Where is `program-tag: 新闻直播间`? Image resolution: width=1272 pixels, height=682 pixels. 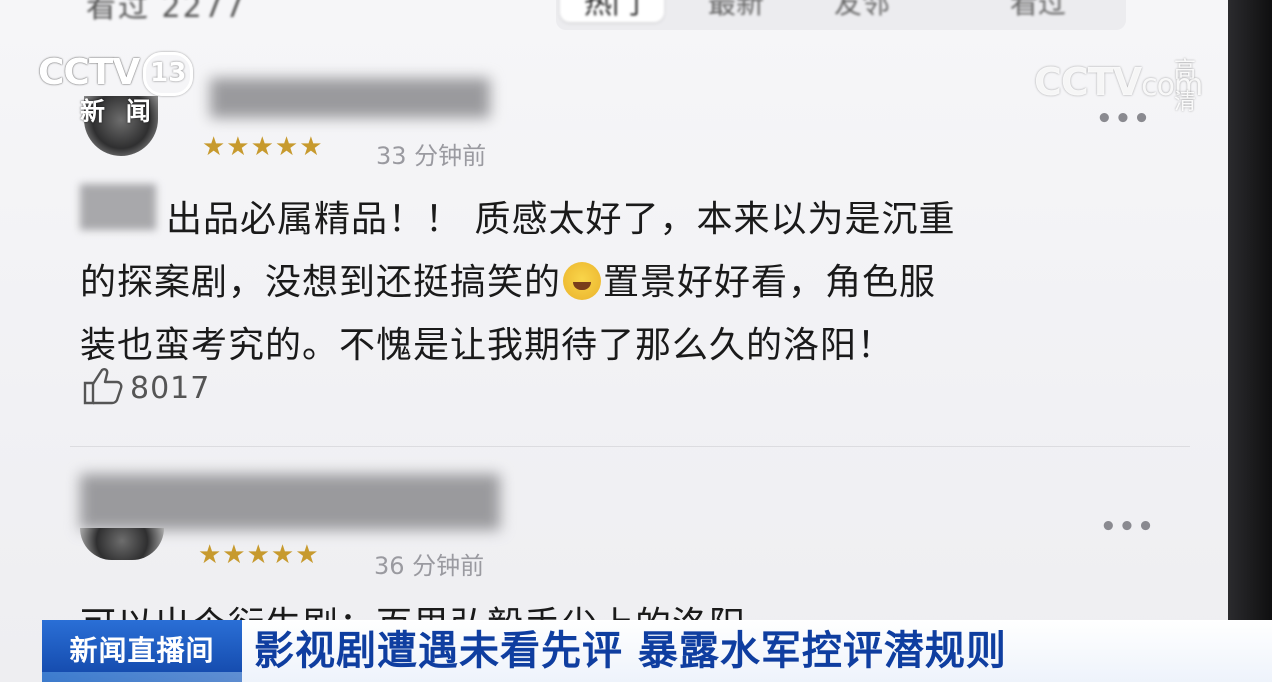 program-tag: 新闻直播间 is located at coordinates (142, 651).